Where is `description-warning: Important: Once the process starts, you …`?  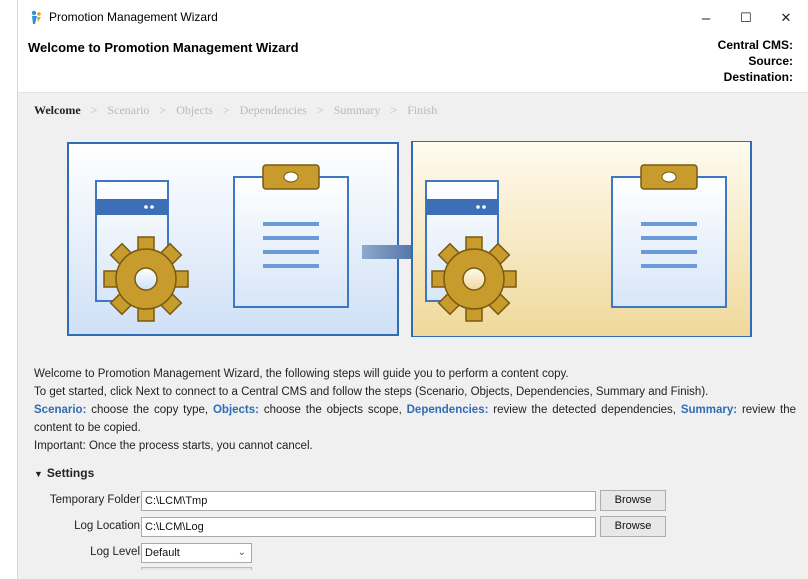
description-warning: Important: Once the process starts, you … is located at coordinates (173, 446).